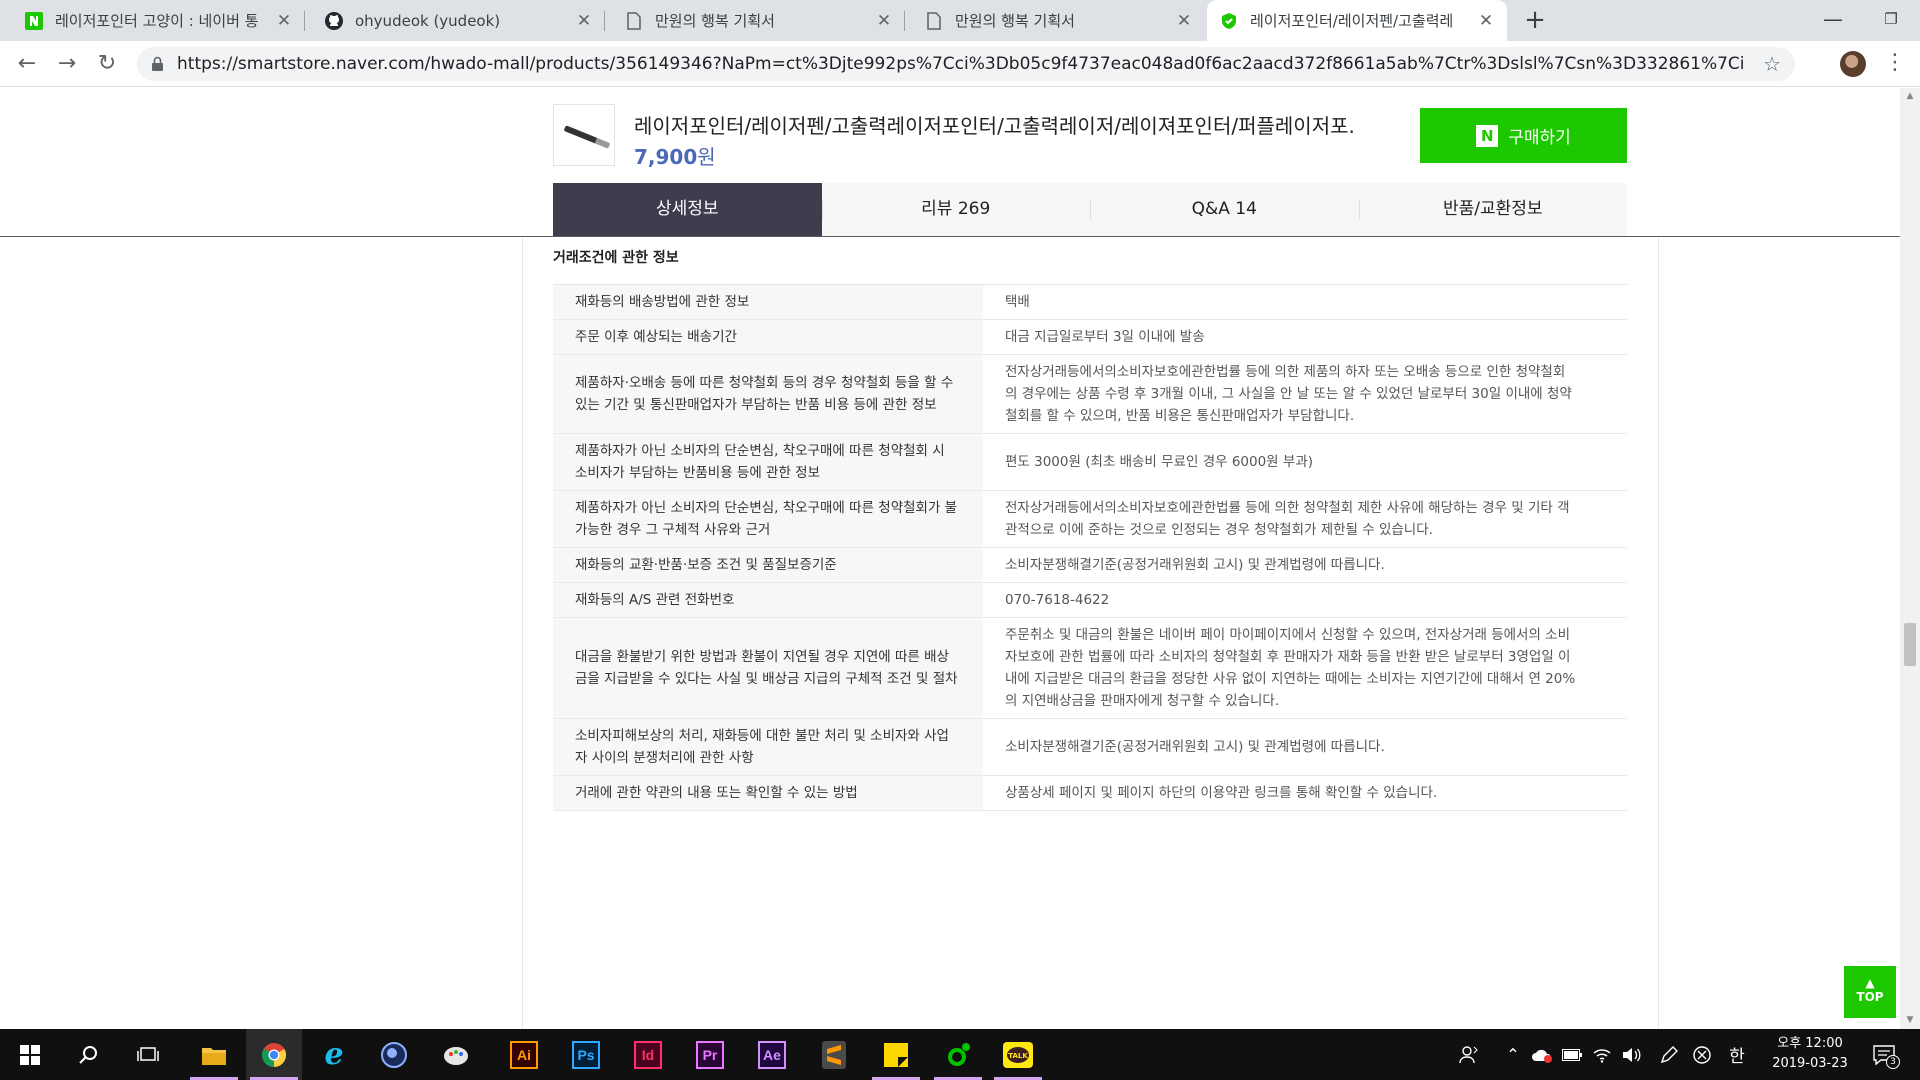  What do you see at coordinates (956, 209) in the screenshot?
I see `tab-reviews: 리뷰 269` at bounding box center [956, 209].